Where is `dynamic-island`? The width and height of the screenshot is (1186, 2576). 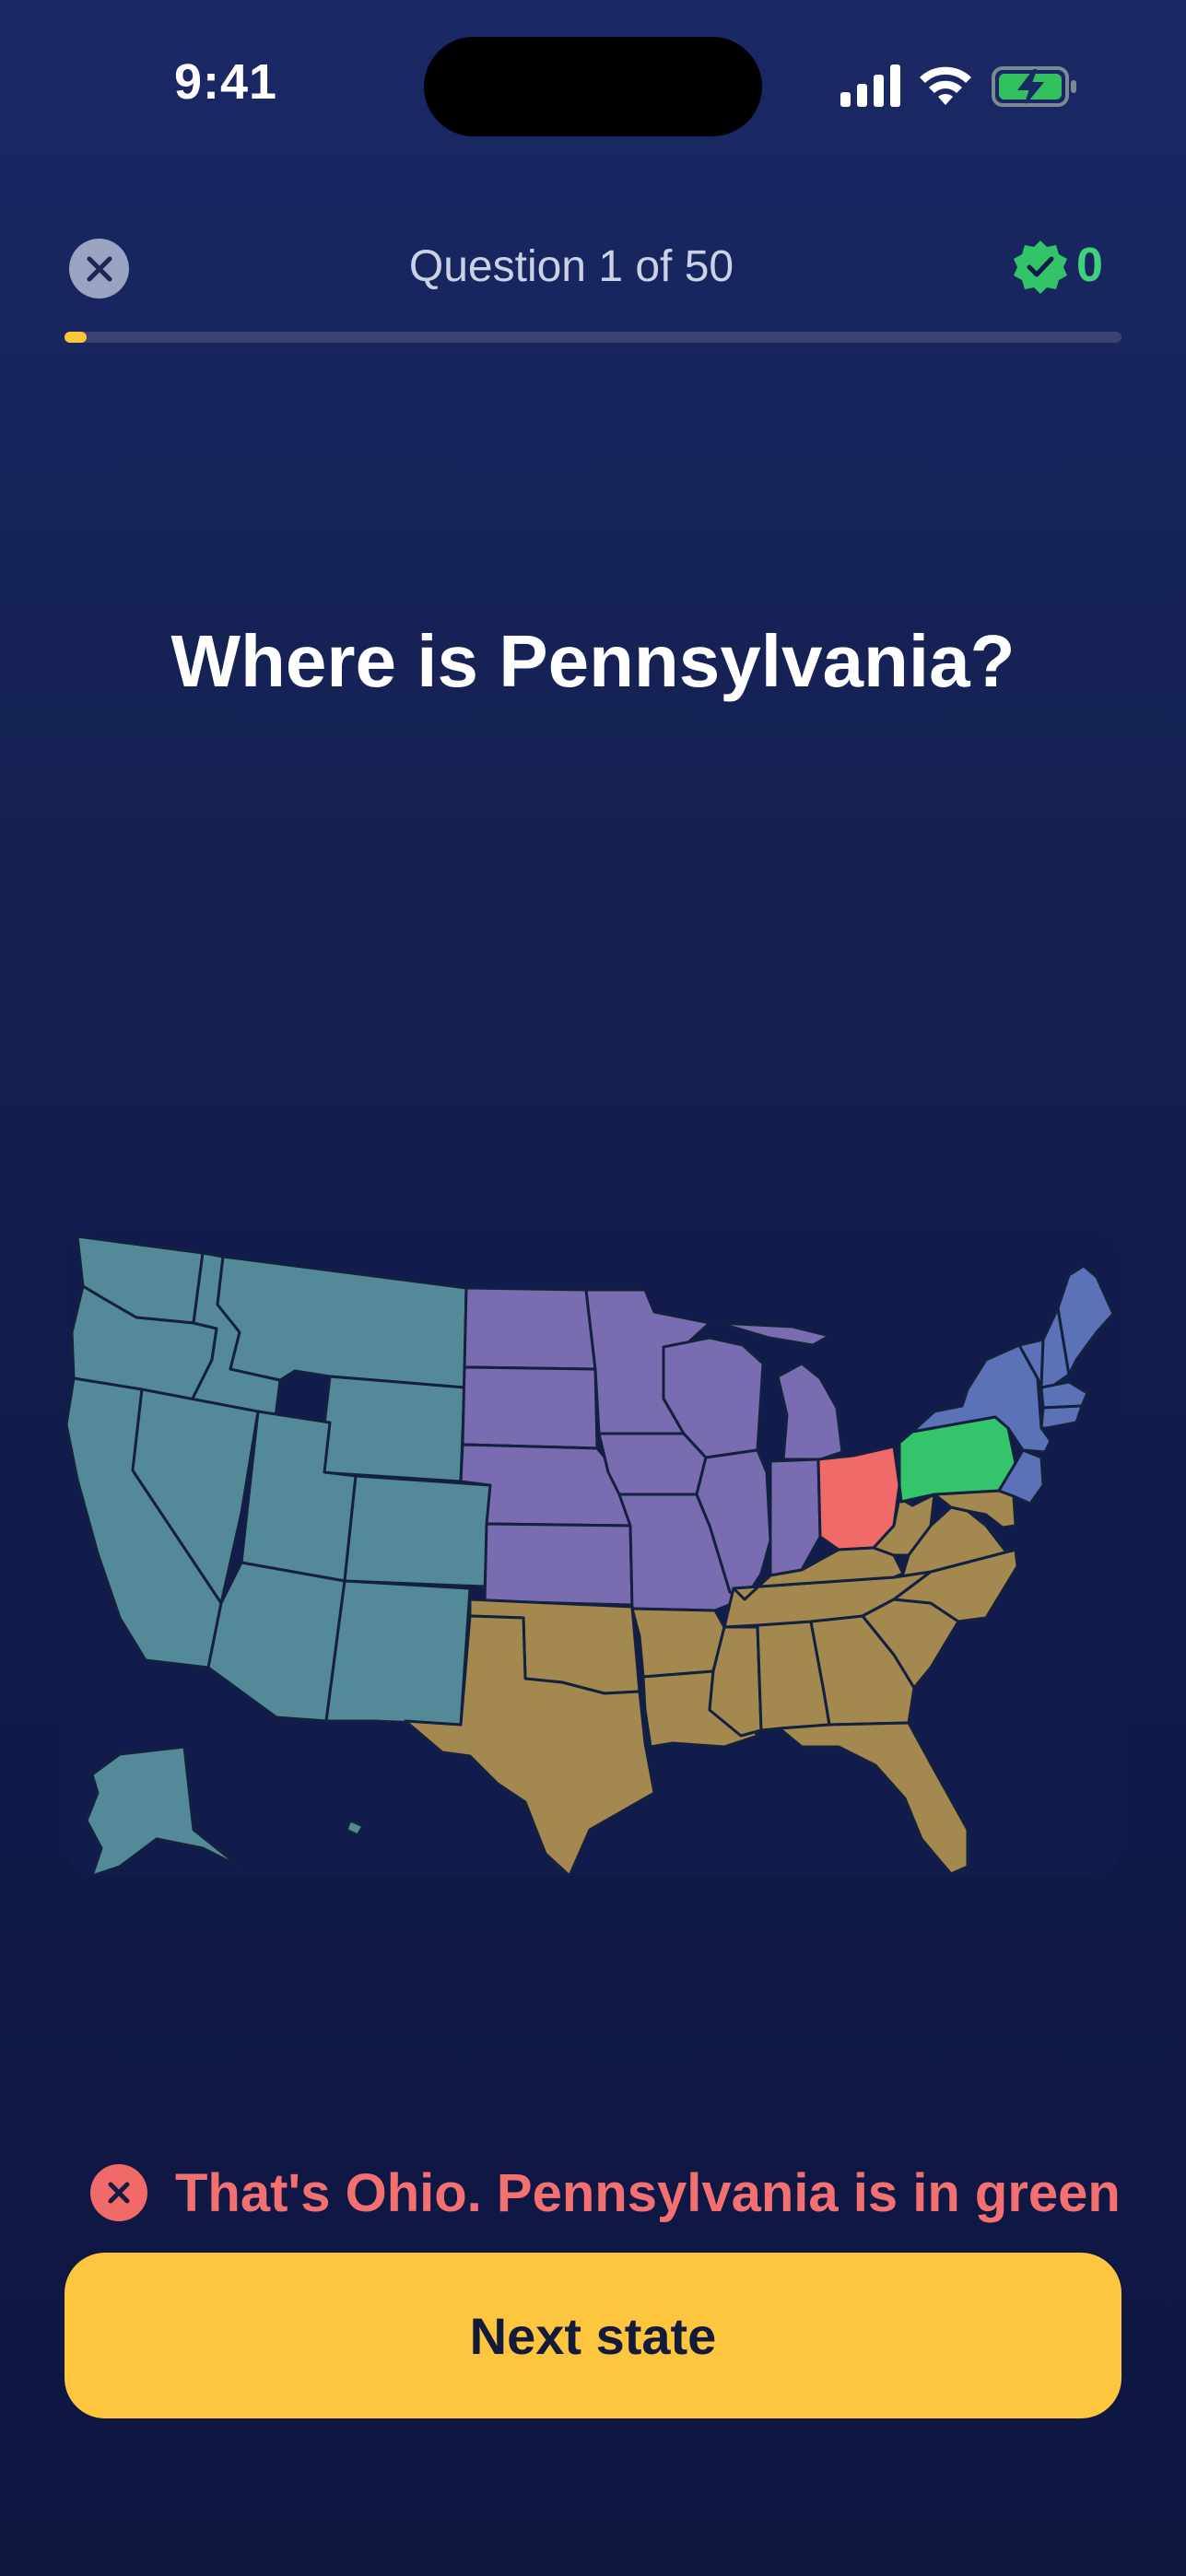
dynamic-island is located at coordinates (593, 86).